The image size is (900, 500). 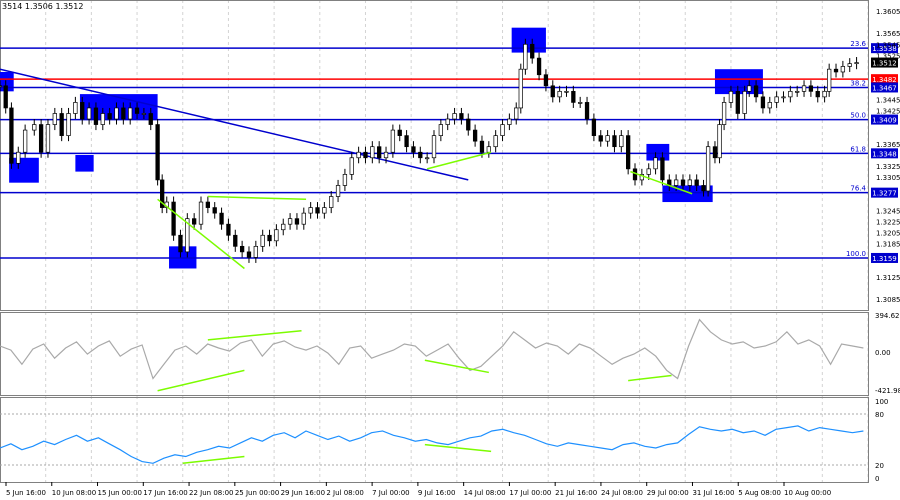 I want to click on level-price-label: 1.3467, so click(x=884, y=88).